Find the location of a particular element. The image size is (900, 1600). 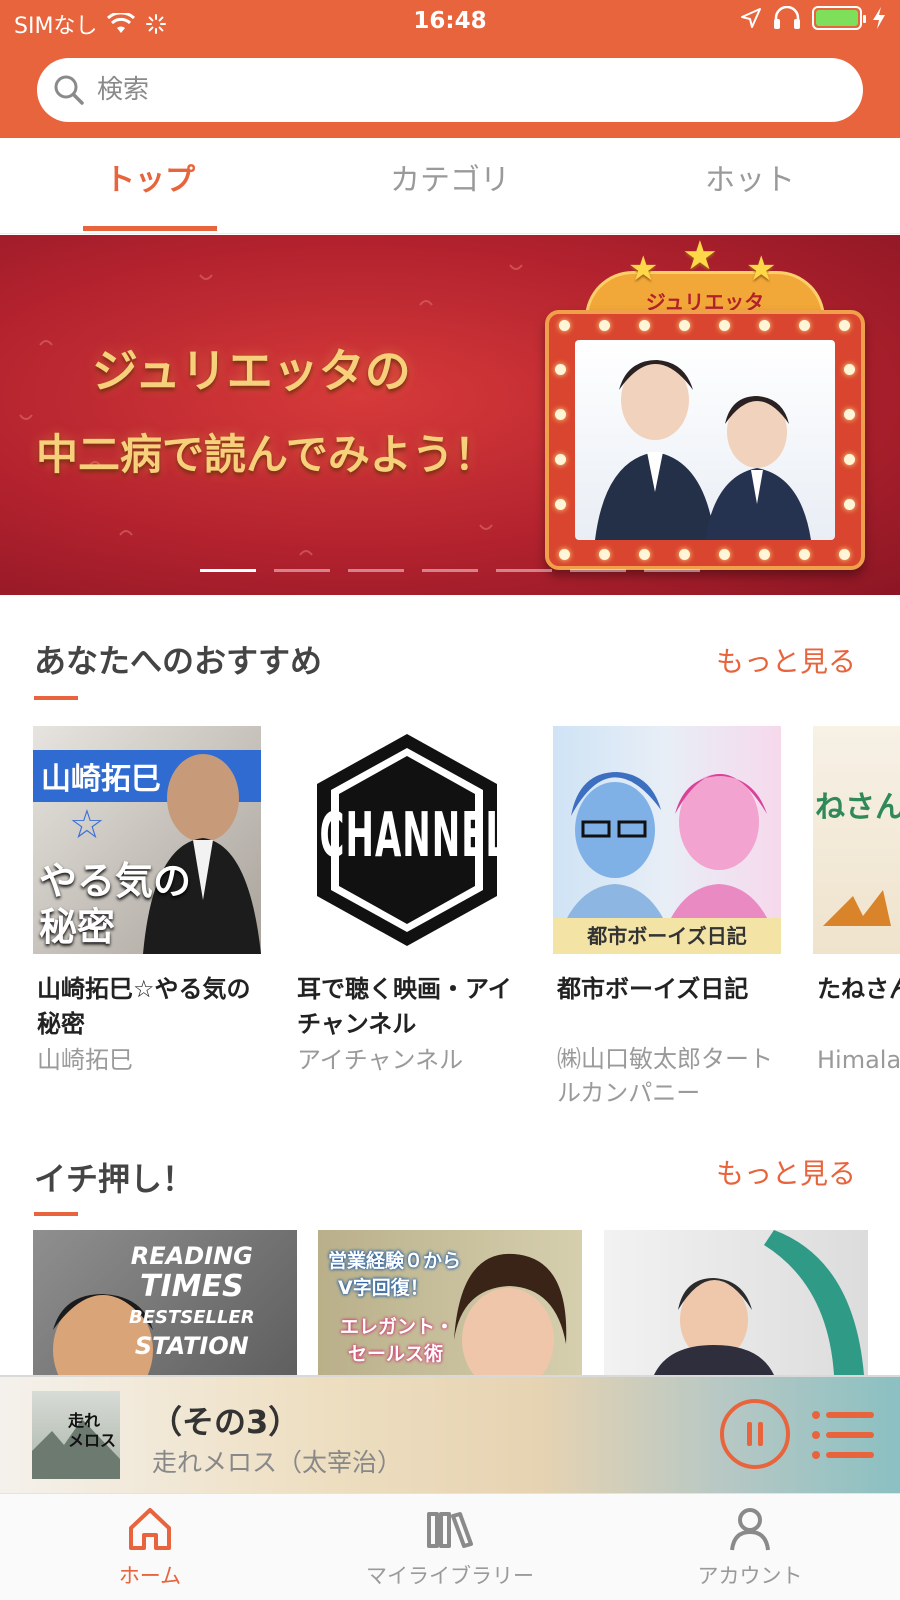

cover-image: ICHANNEL is located at coordinates (407, 840).